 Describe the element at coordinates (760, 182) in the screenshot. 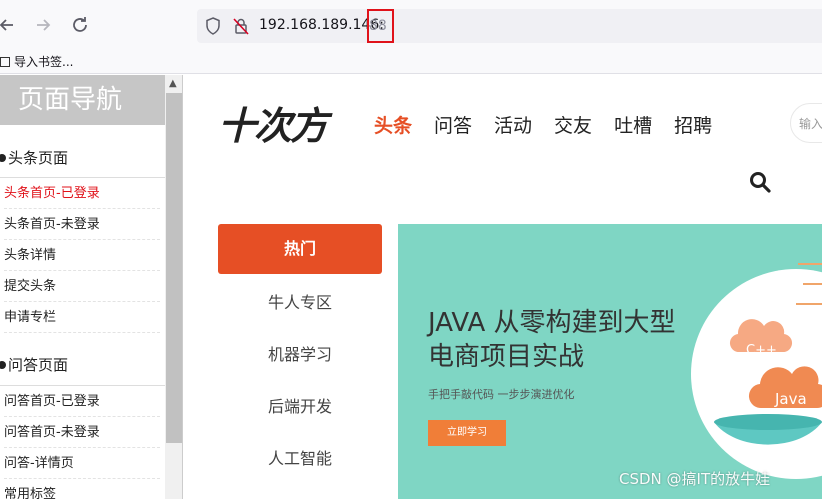

I see `search-icon` at that location.